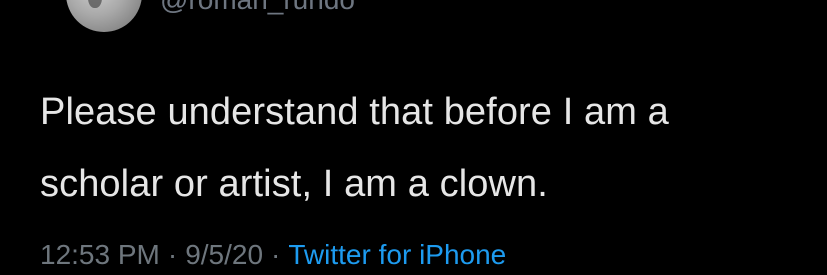  I want to click on tweet-date: 9/5/20, so click(224, 254).